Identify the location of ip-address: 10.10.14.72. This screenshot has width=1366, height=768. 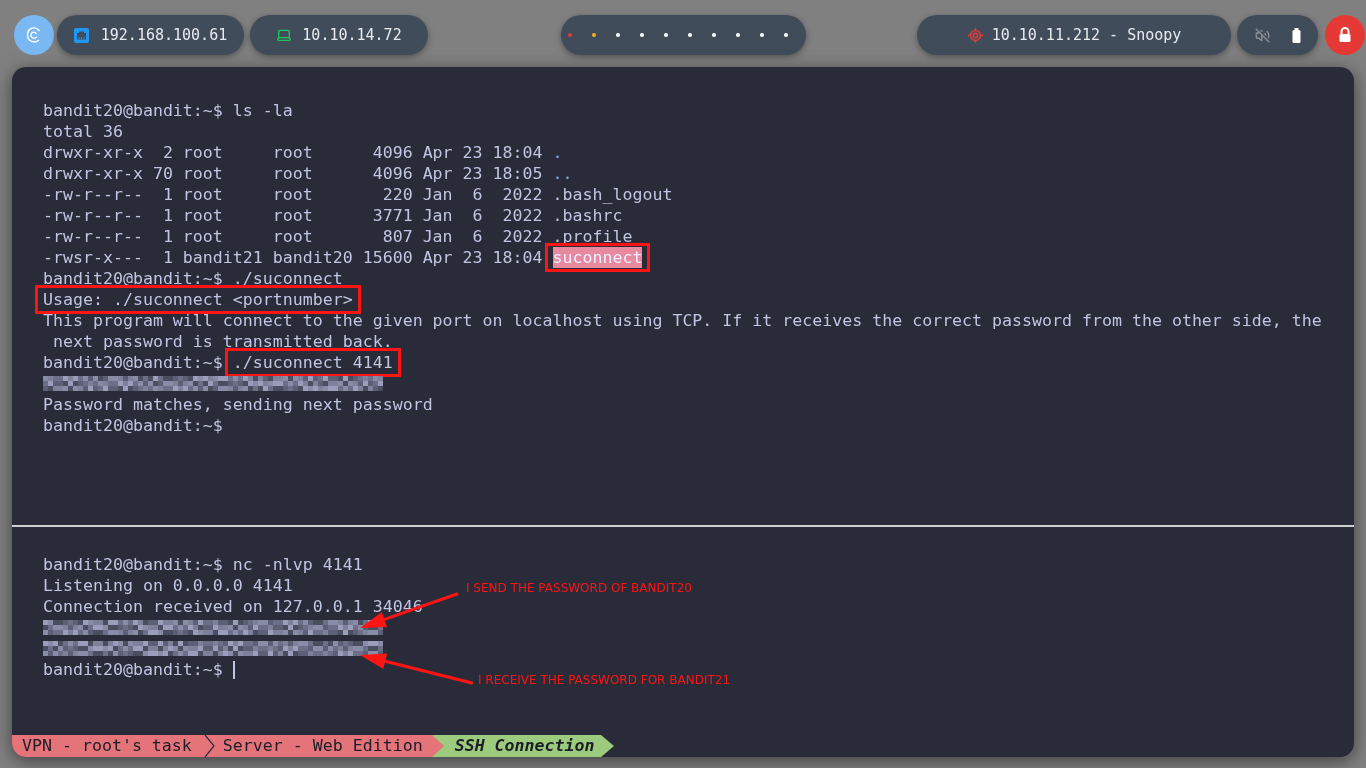
(352, 35).